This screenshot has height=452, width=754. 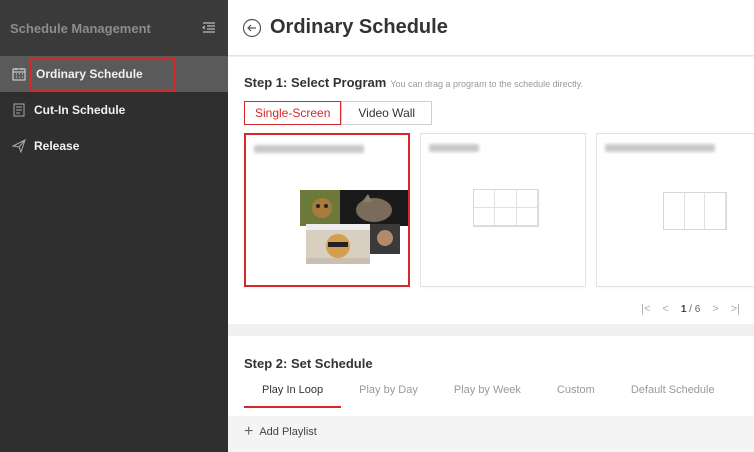 What do you see at coordinates (735, 309) in the screenshot?
I see `last-page-icon: >|` at bounding box center [735, 309].